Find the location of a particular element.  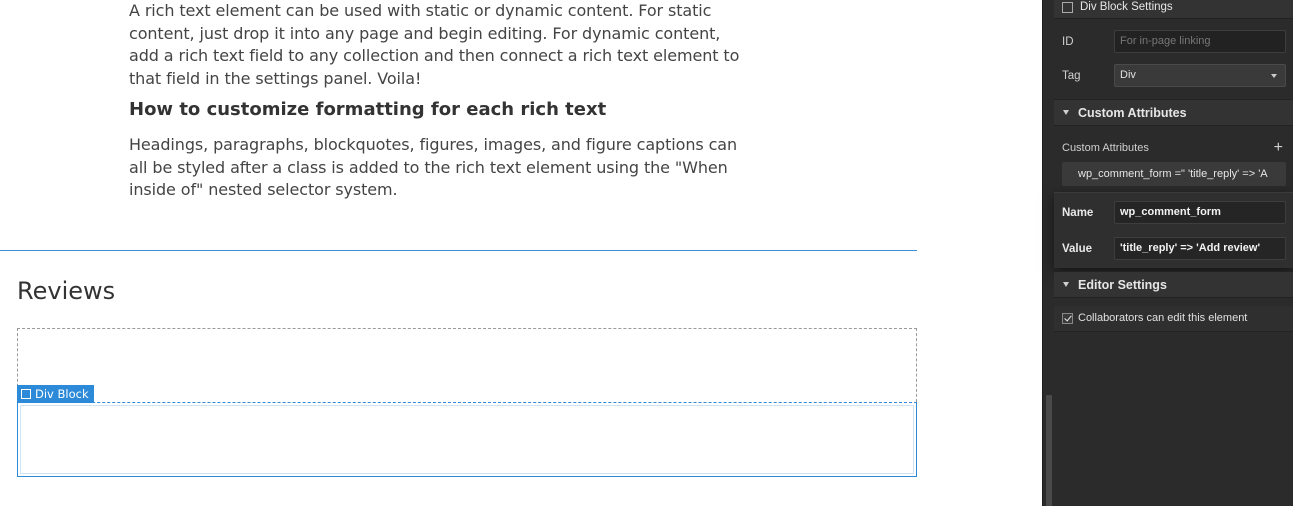

collaborators-label: Collaborators can edit this element is located at coordinates (1163, 318).